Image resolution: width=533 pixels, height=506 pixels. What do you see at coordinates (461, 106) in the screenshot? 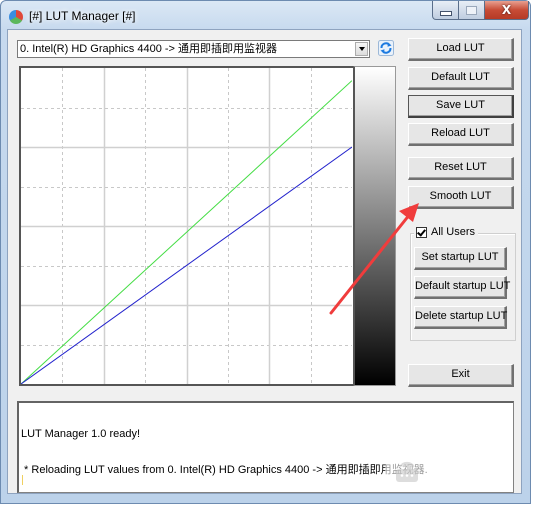
I see `save-lut-button: Save LUT` at bounding box center [461, 106].